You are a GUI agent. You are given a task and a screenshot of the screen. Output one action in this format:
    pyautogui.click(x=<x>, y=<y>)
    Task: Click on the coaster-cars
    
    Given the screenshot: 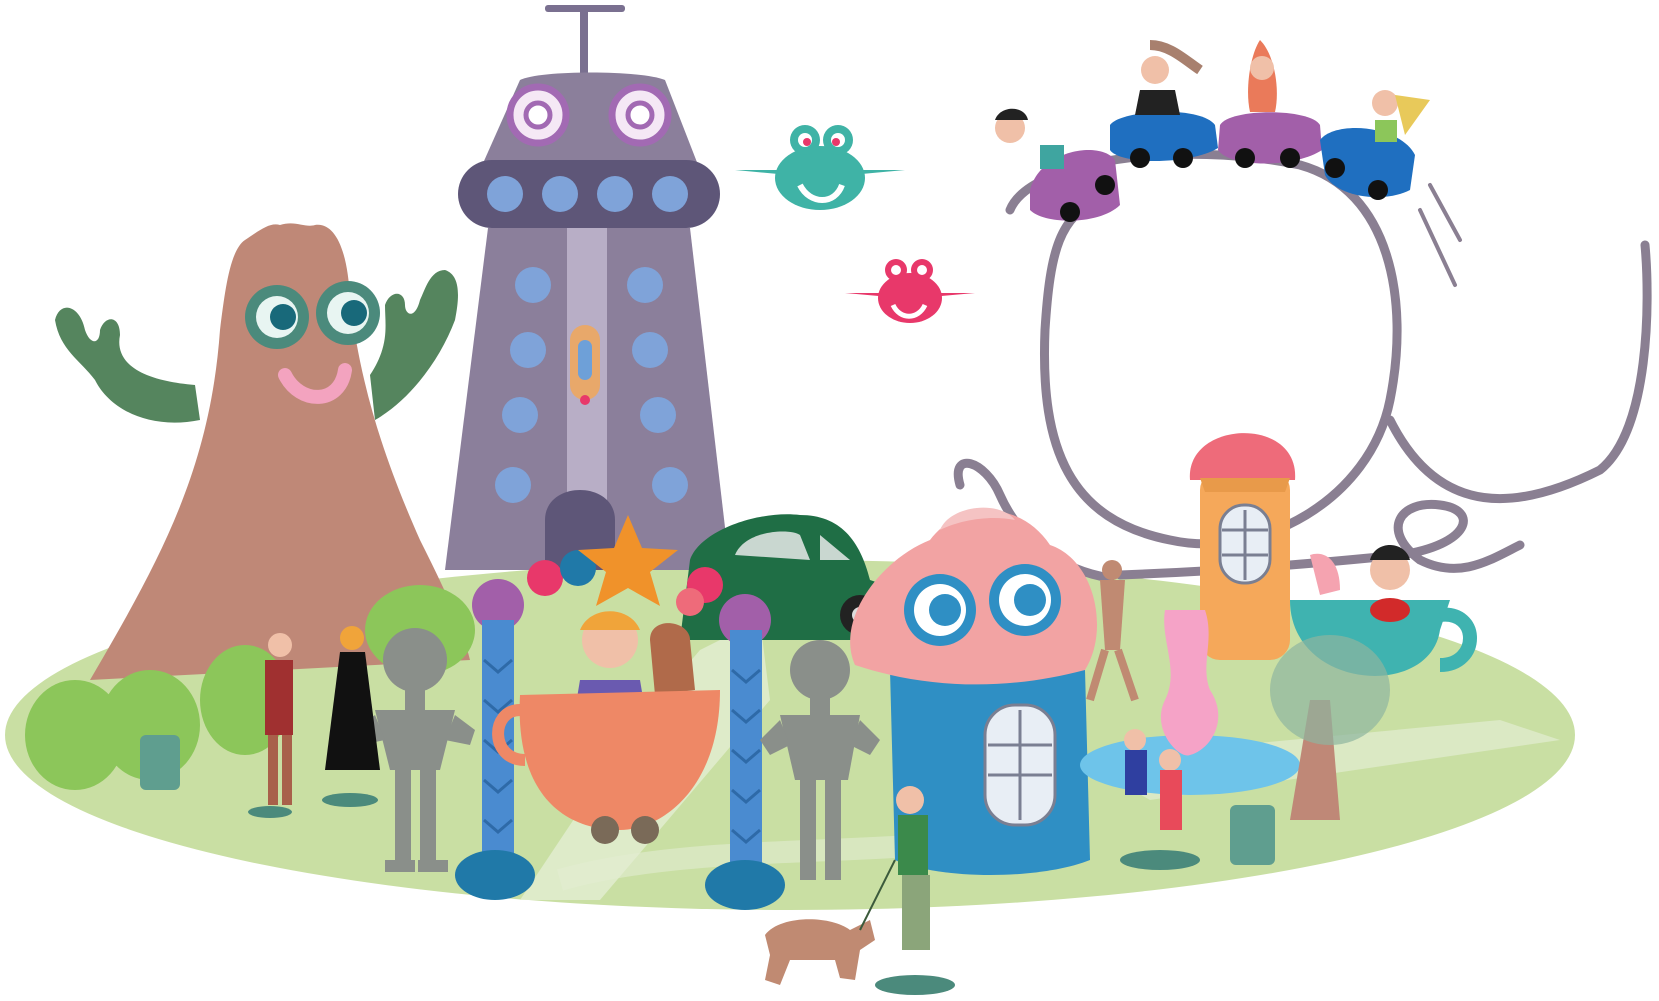 What is the action you would take?
    pyautogui.click(x=1212, y=131)
    